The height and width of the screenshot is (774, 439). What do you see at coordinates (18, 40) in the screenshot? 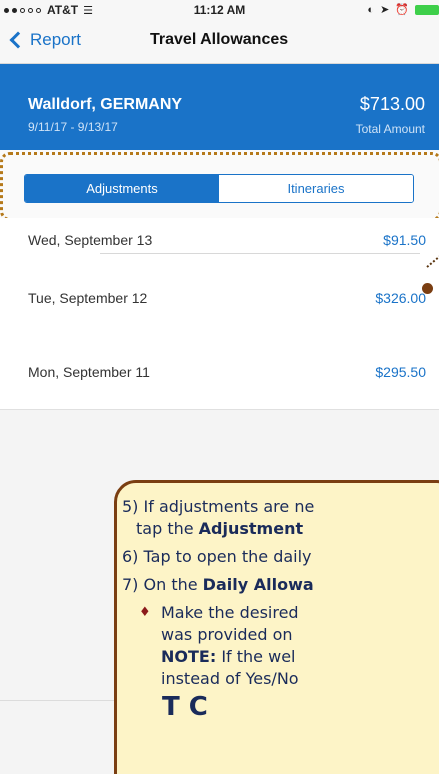
I see `chevron-left-icon` at bounding box center [18, 40].